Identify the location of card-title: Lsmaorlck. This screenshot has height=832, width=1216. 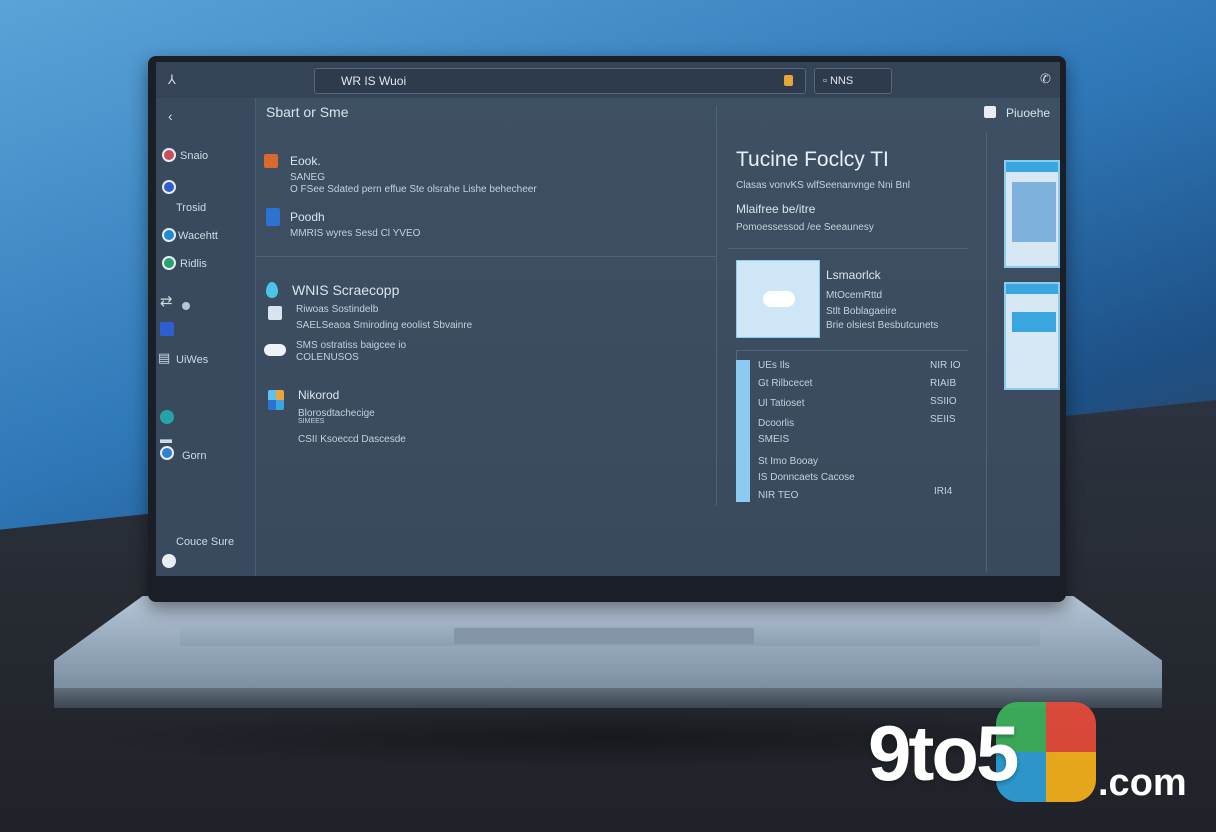
(853, 275).